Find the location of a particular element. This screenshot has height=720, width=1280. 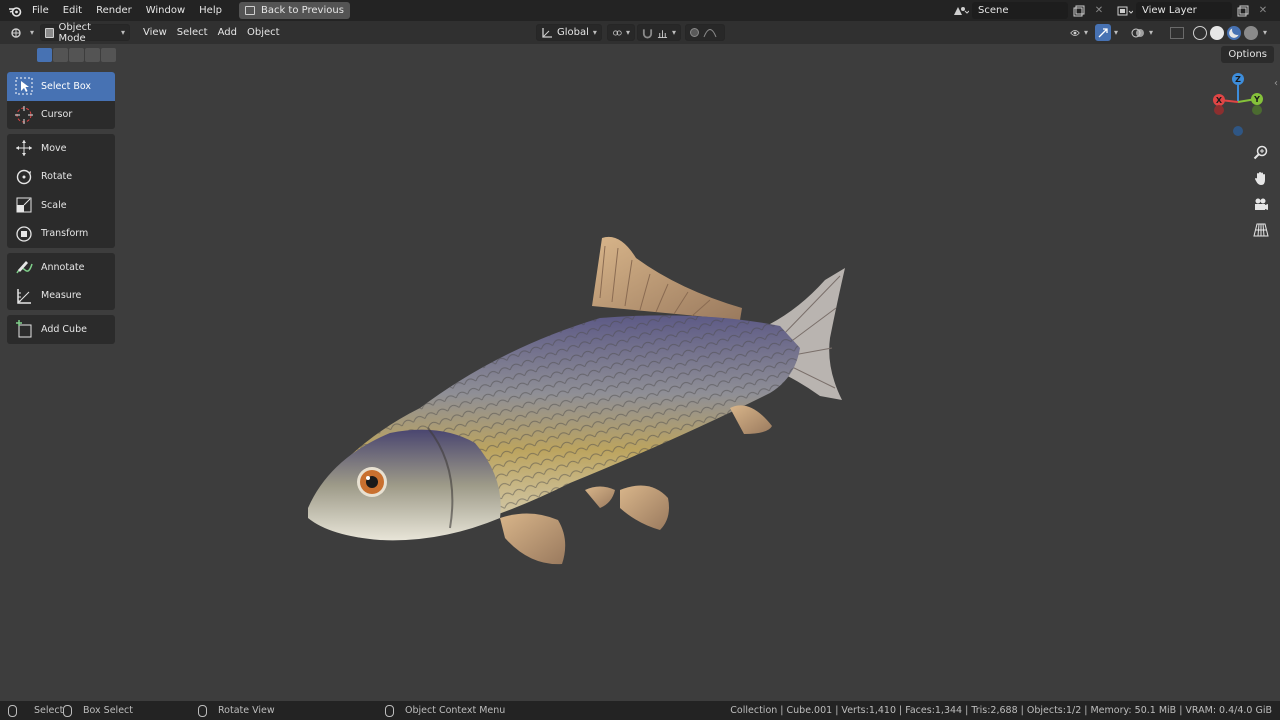

tool-group-transform: Move Rotate Scale Transform is located at coordinates (61, 191).